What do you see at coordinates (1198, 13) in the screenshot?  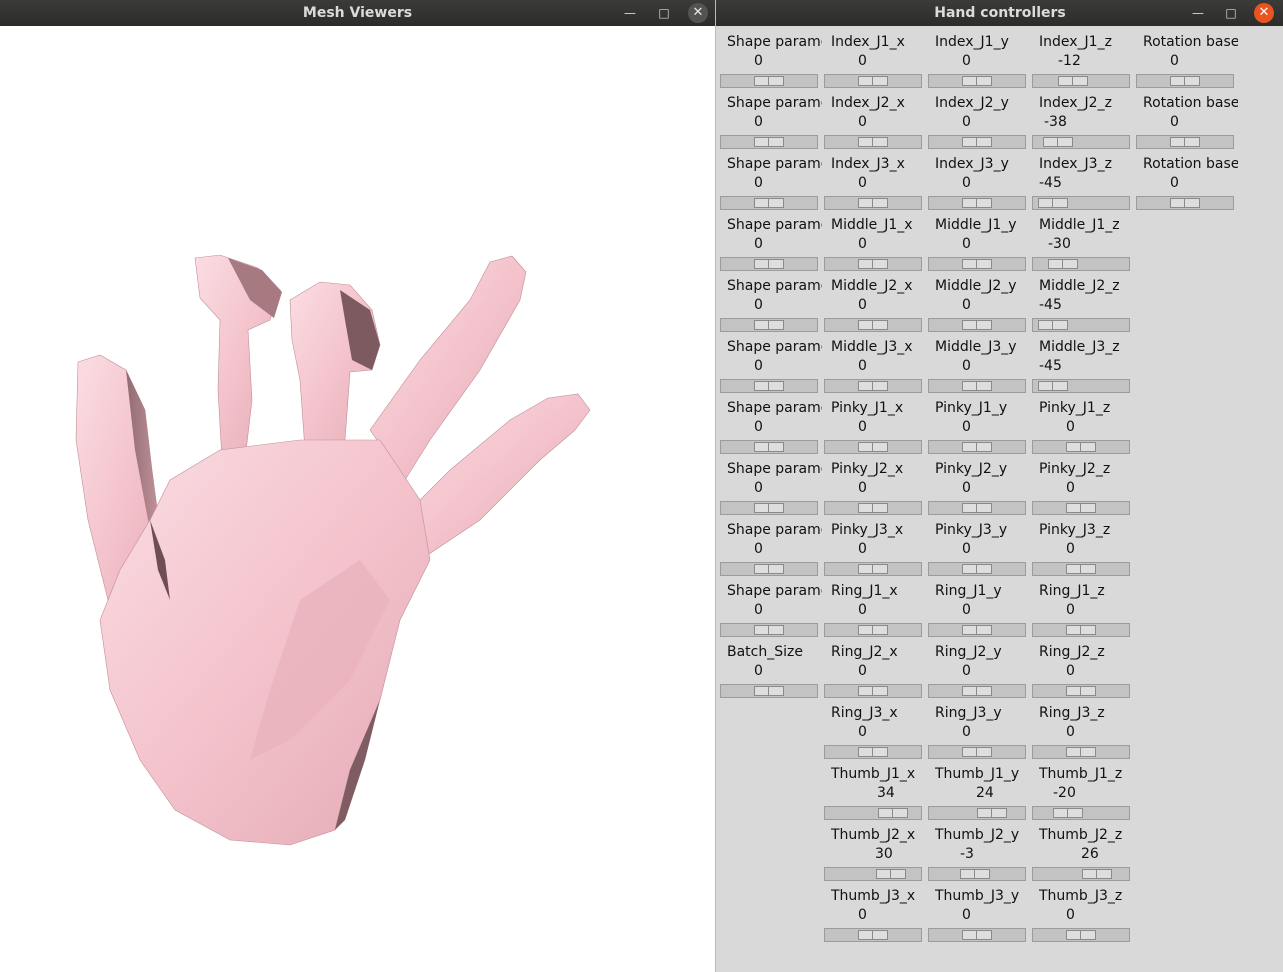 I see `minimize-icon: —` at bounding box center [1198, 13].